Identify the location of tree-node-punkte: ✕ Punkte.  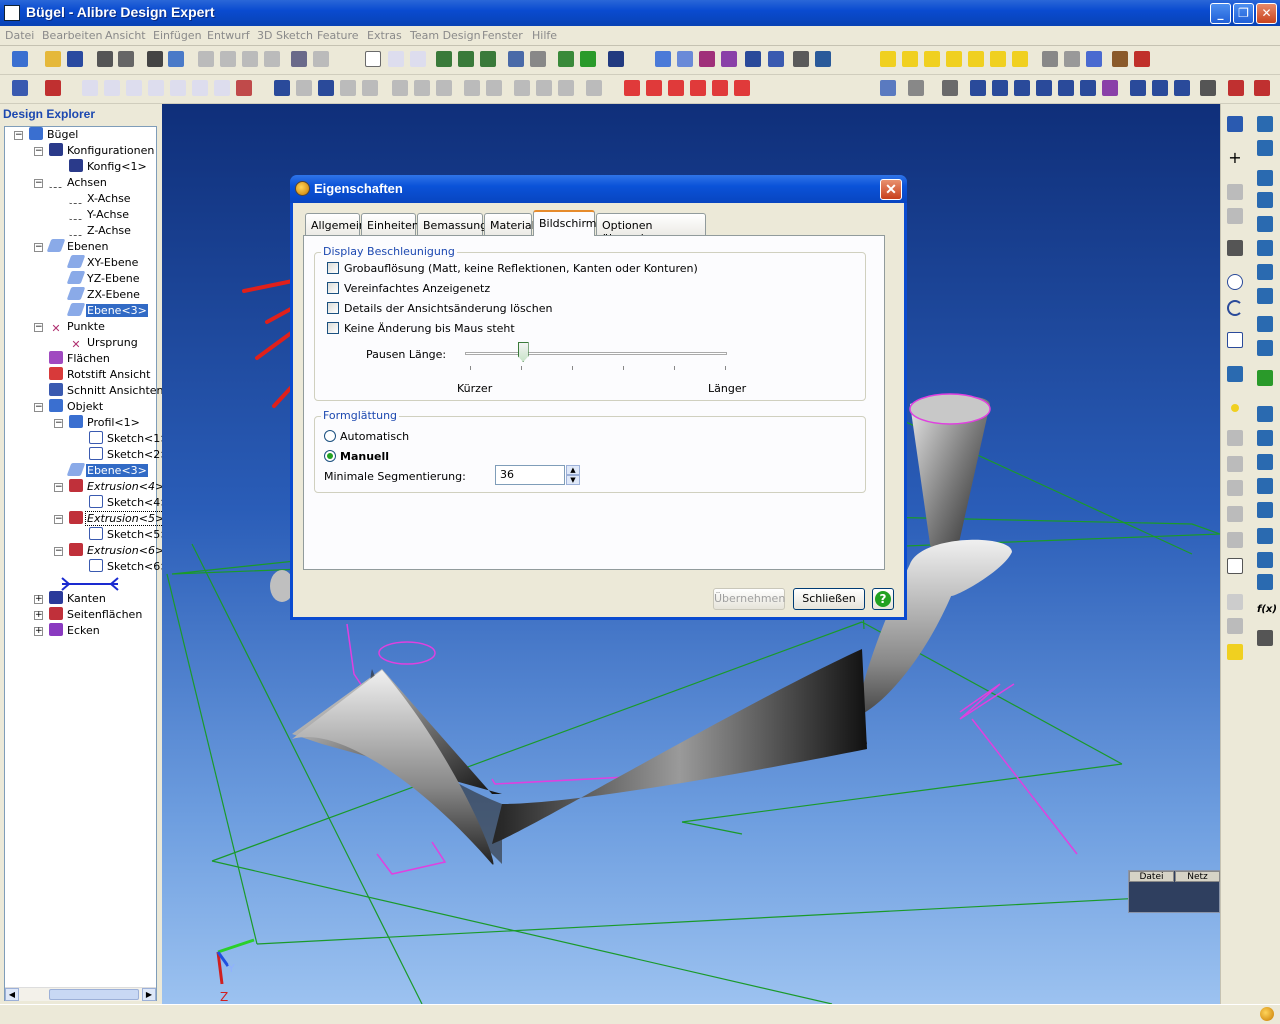
(77, 327).